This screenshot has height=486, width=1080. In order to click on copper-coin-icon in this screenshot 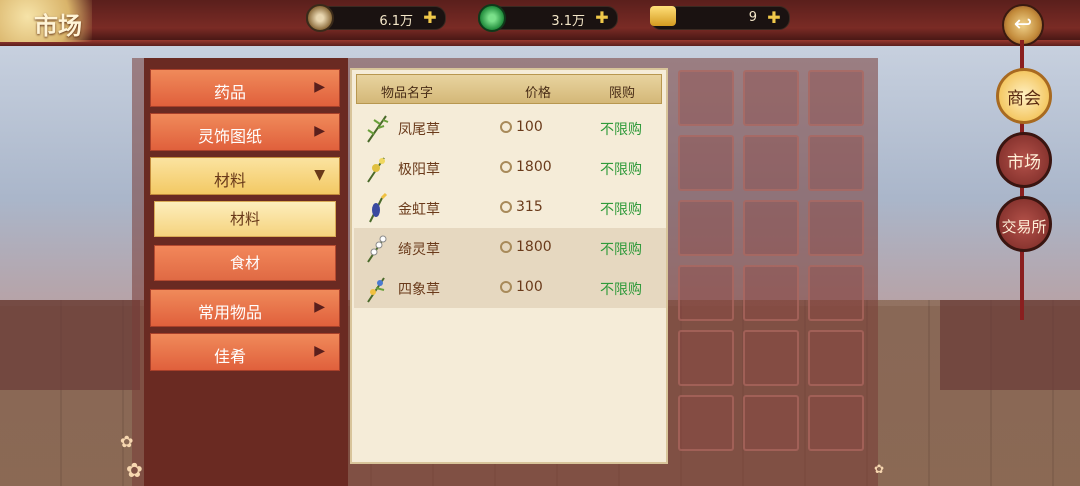, I will do `click(320, 18)`.